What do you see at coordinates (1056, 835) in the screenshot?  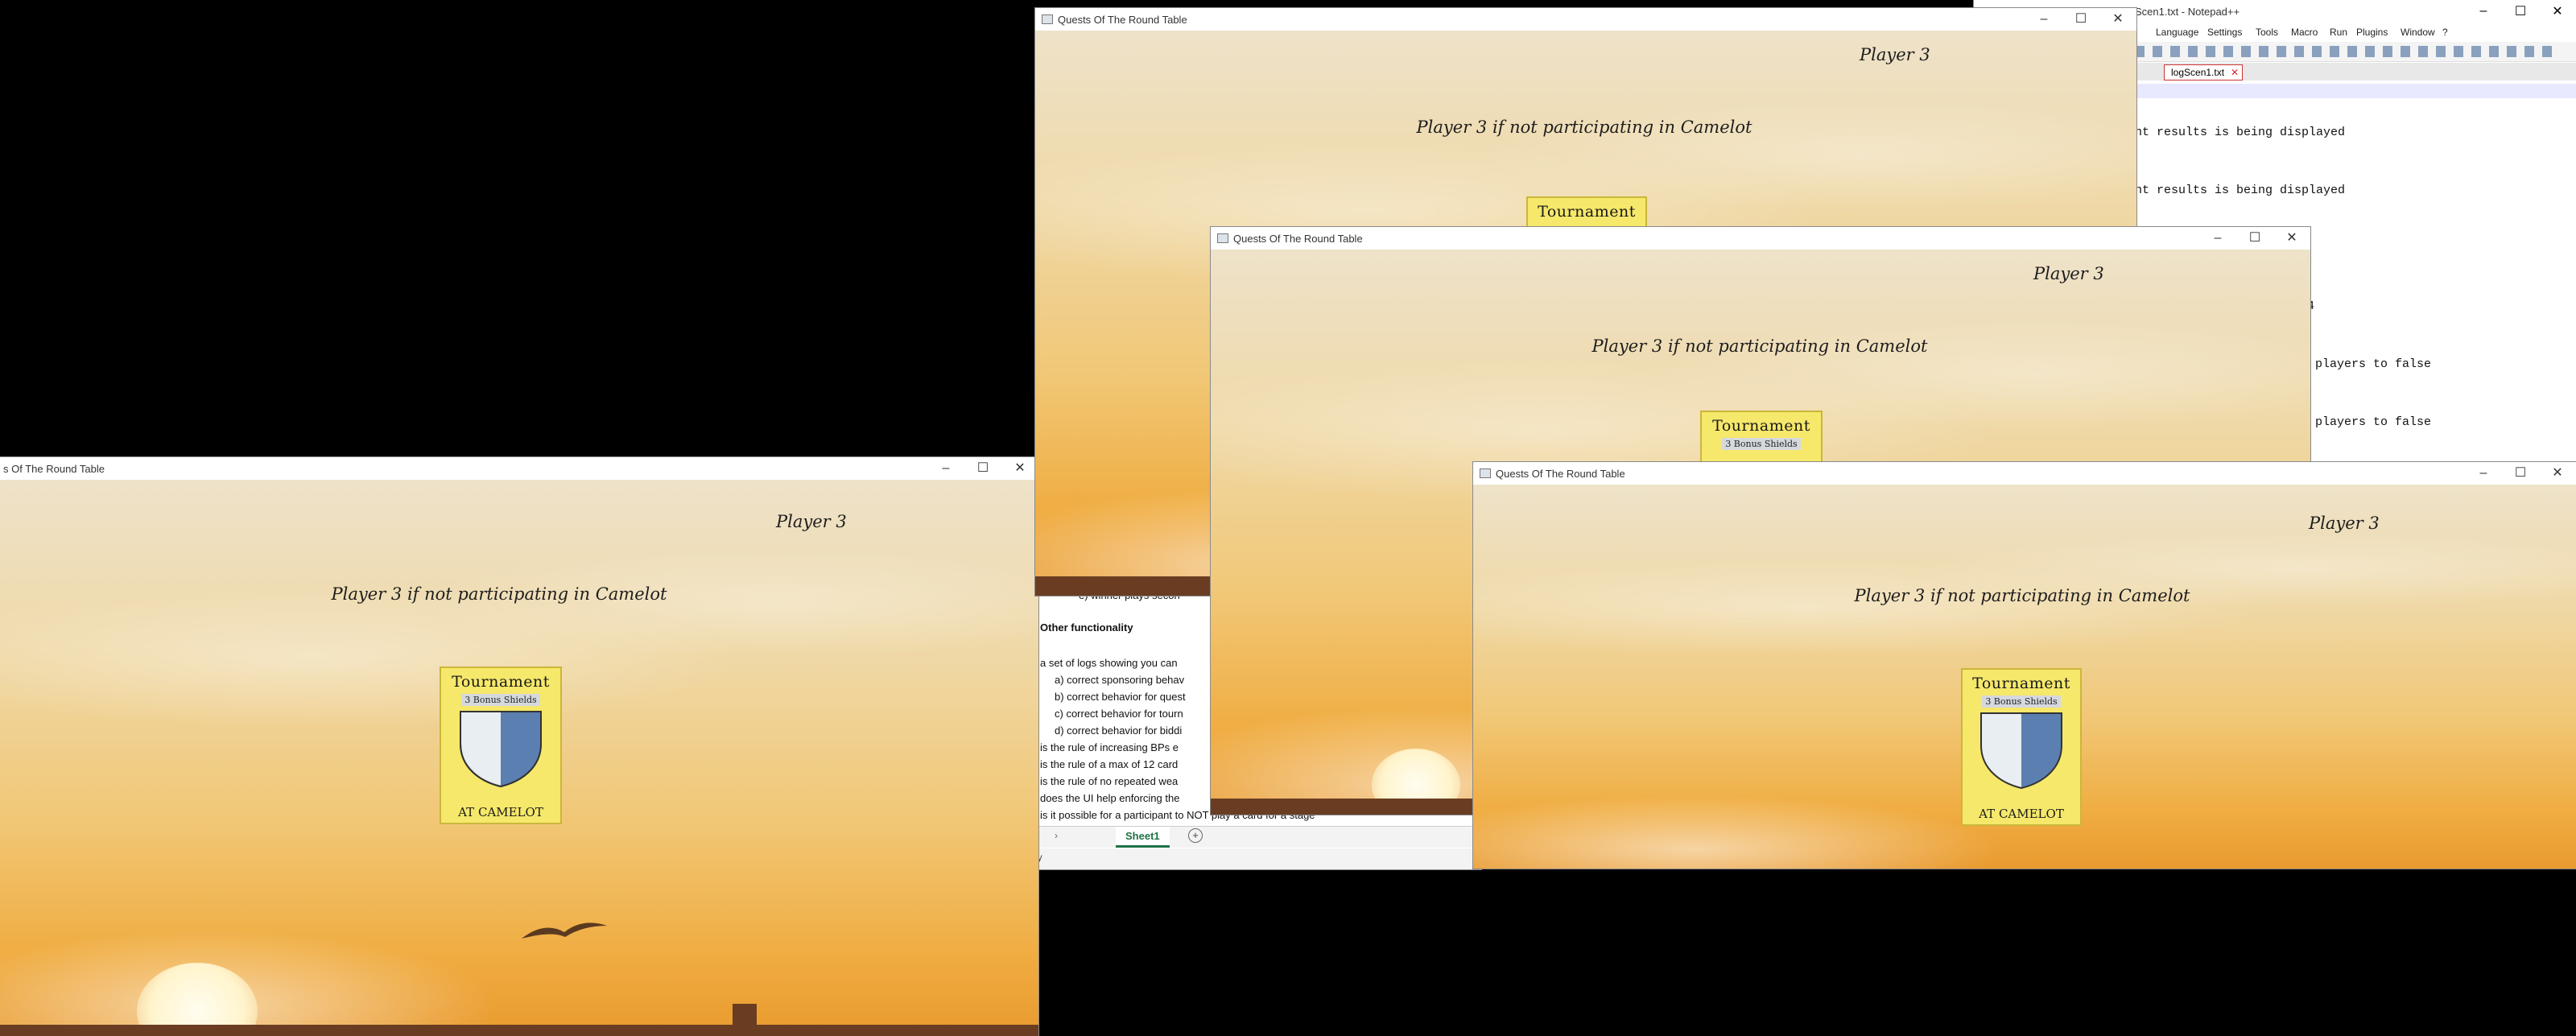 I see `scroll-right-icon: ›` at bounding box center [1056, 835].